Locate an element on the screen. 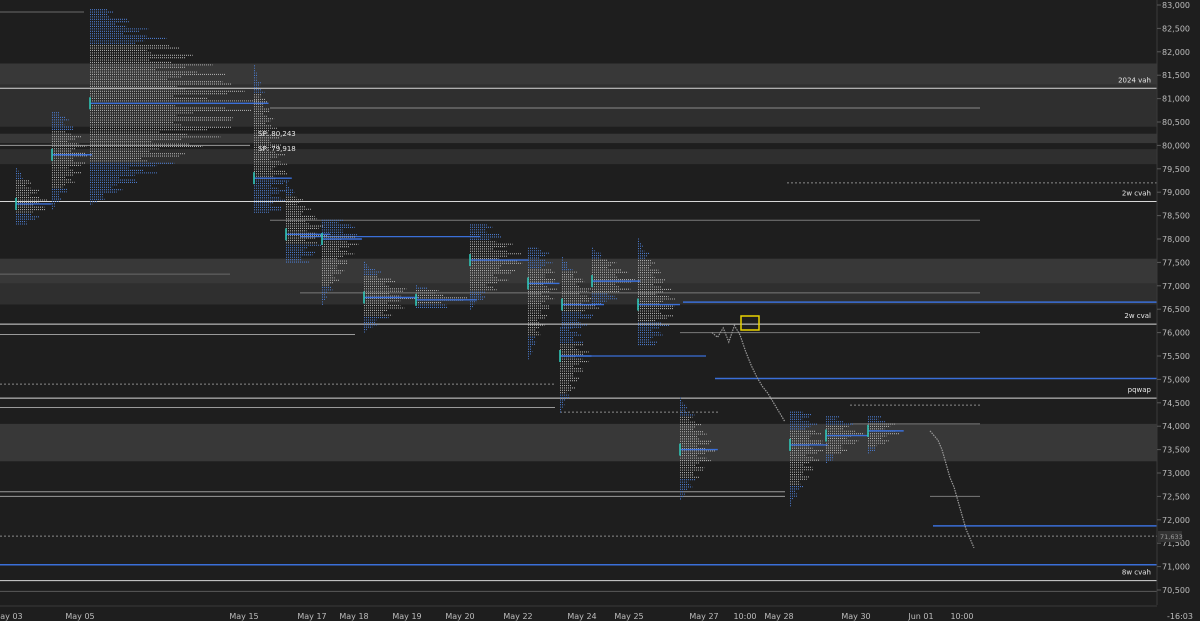 This screenshot has width=1200, height=621. time-tick-label: May 22 is located at coordinates (517, 616).